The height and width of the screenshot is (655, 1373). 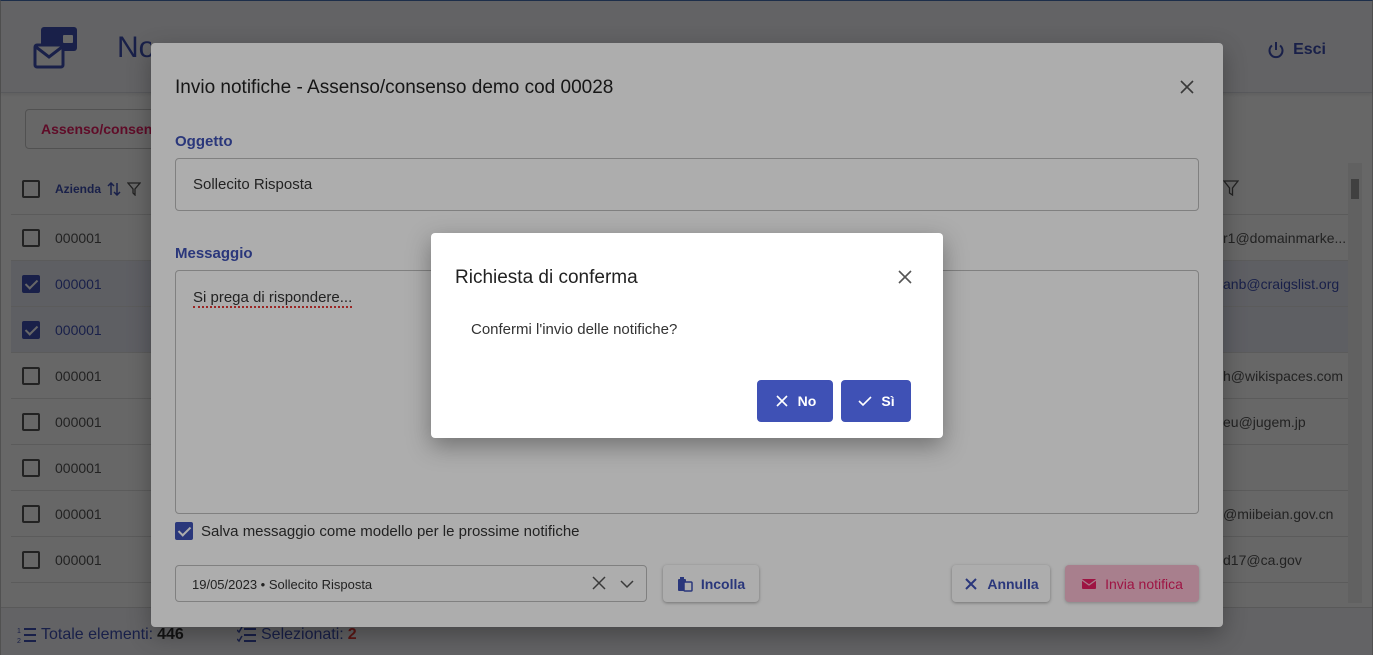 What do you see at coordinates (574, 329) in the screenshot?
I see `confirm-message: Confermi l'invio delle notifiche?` at bounding box center [574, 329].